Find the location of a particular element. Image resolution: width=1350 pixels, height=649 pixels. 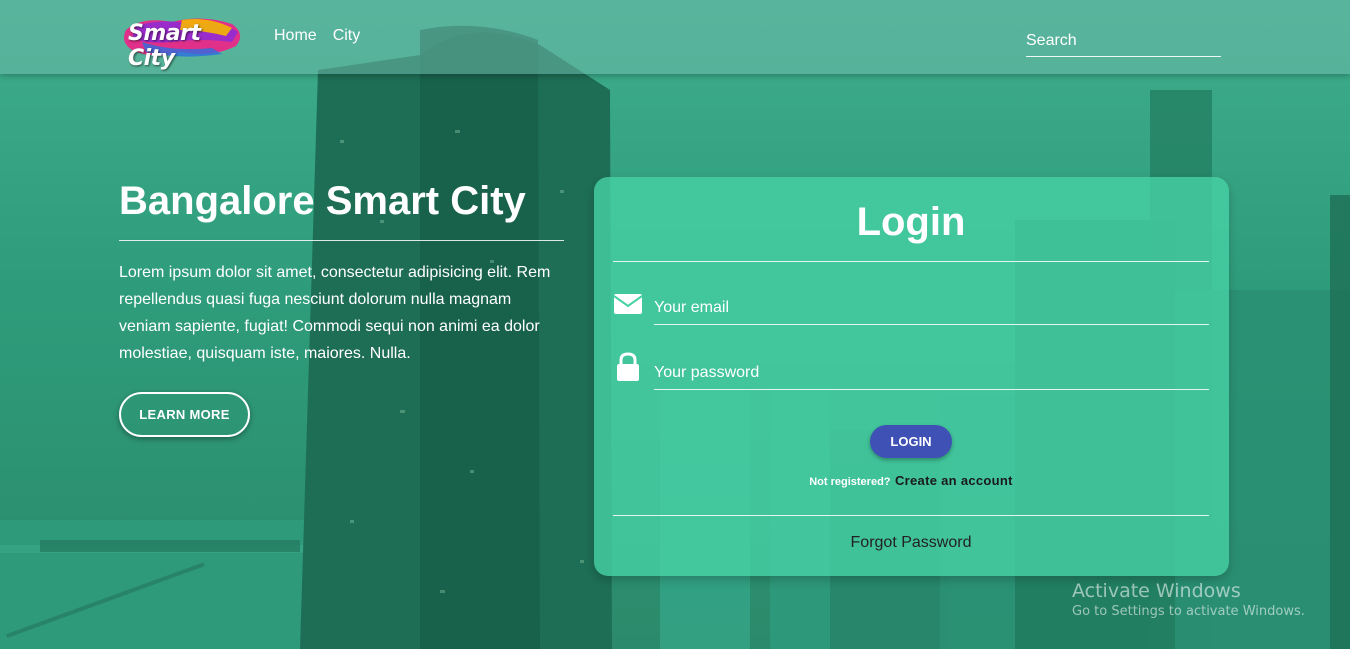

search-input is located at coordinates (1123, 41).